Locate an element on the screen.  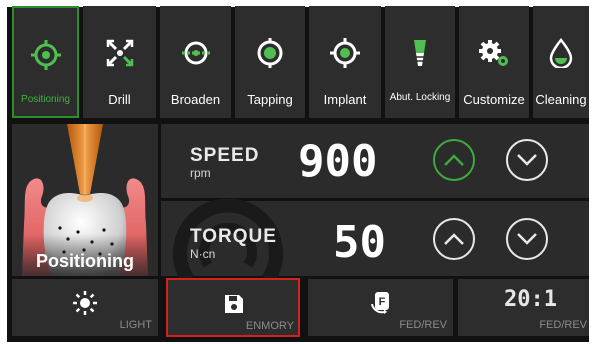
tab-label: Cleaning is located at coordinates (561, 99).